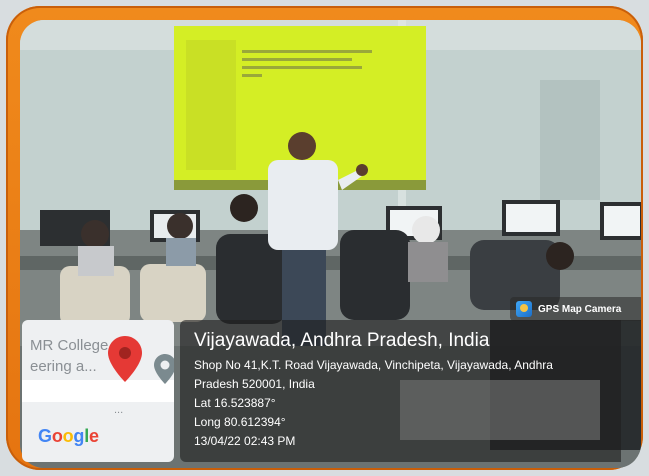 The width and height of the screenshot is (649, 476). Describe the element at coordinates (342, 340) in the screenshot. I see `location-title: Vijayawada, Andhra Pradesh, India` at that location.